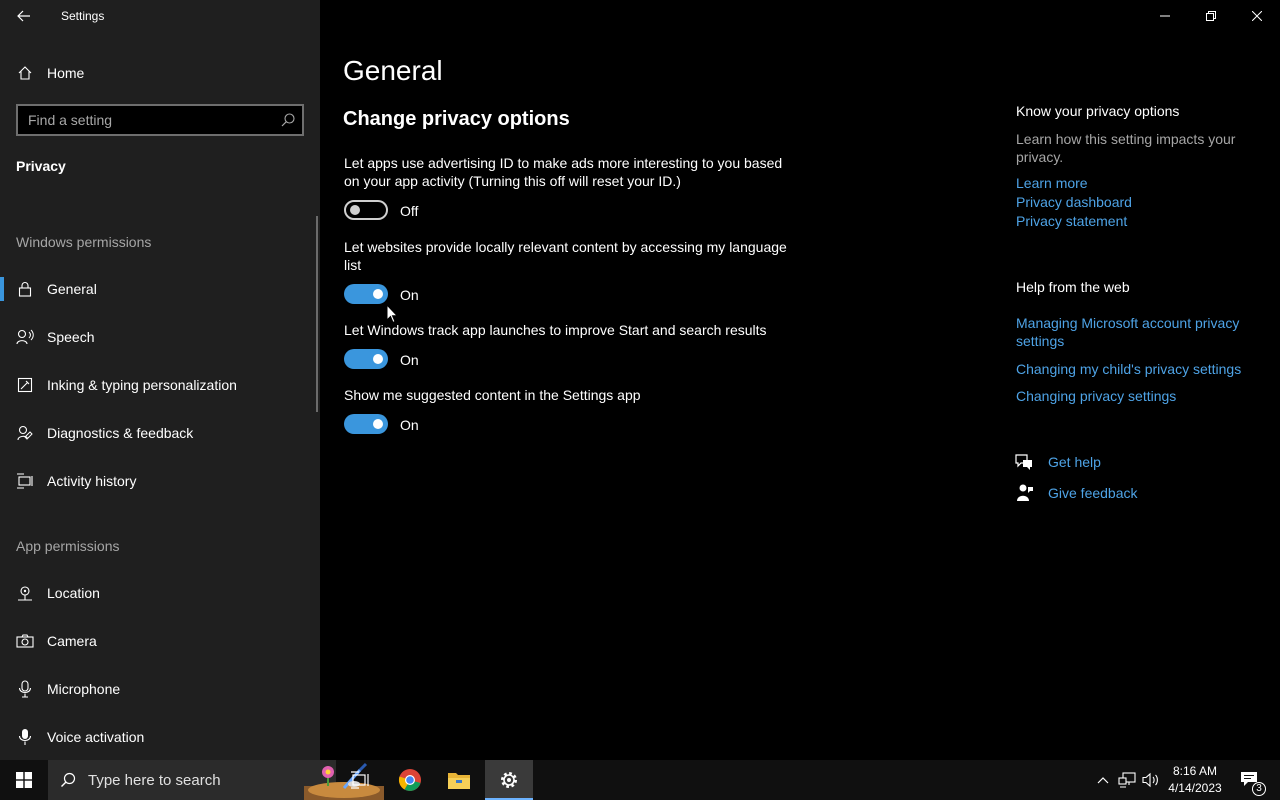  I want to click on page-title: General, so click(393, 70).